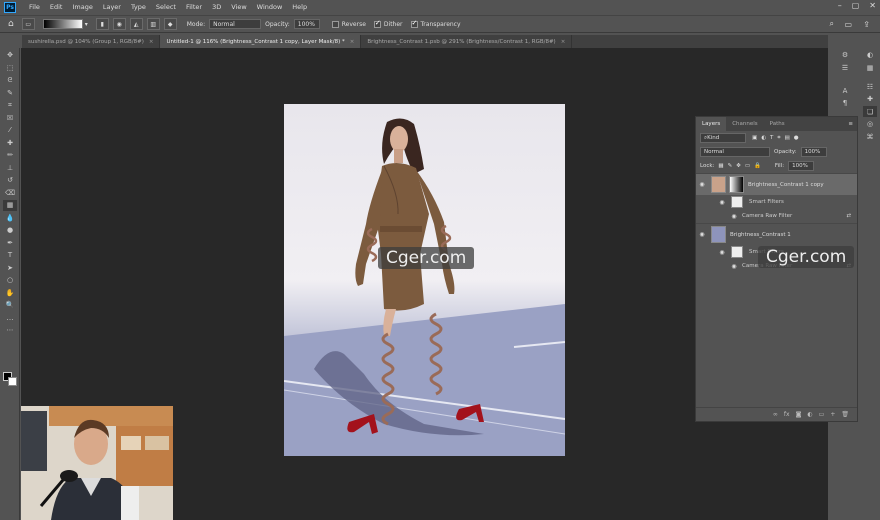  What do you see at coordinates (10, 80) in the screenshot?
I see `lasso-tool-icon: ᘓ` at bounding box center [10, 80].